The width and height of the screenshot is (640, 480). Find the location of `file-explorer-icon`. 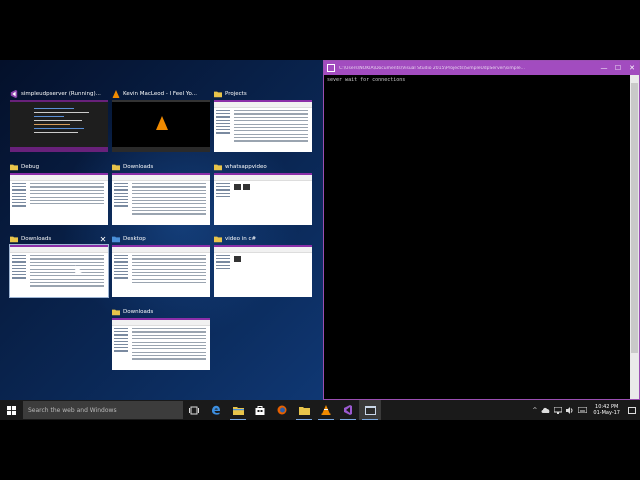

file-explorer-icon is located at coordinates (238, 410).